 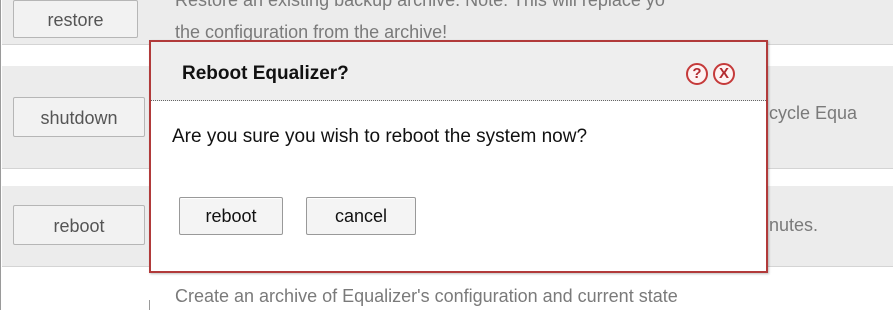 I want to click on close-icon: X, so click(x=724, y=74).